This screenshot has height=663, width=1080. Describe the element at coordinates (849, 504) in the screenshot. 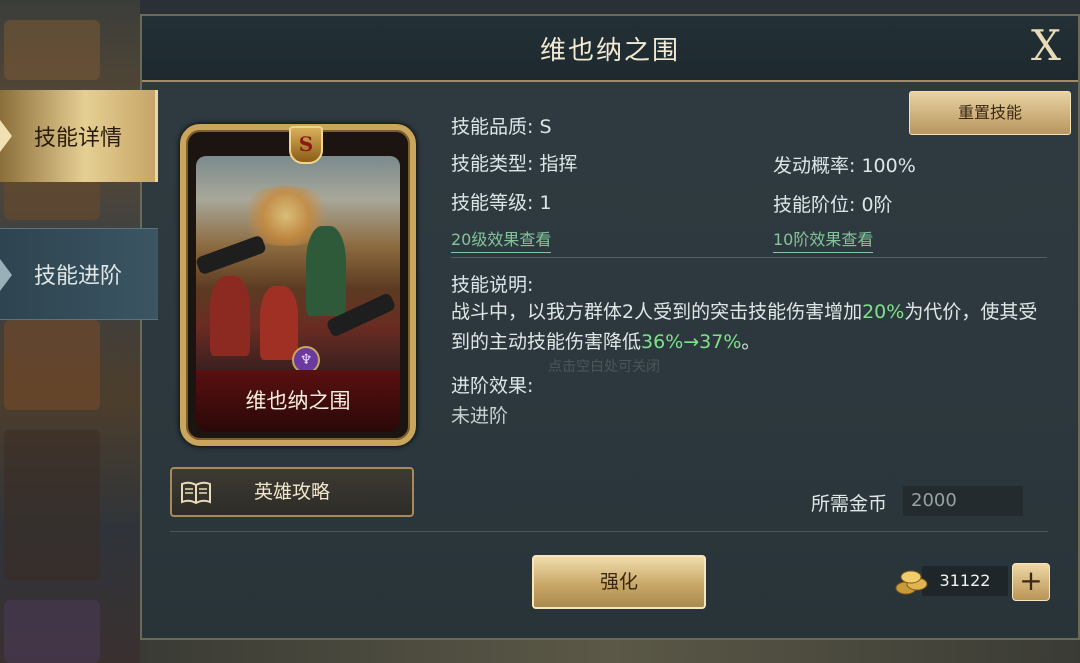

I see `cost-label: 所需金币` at that location.